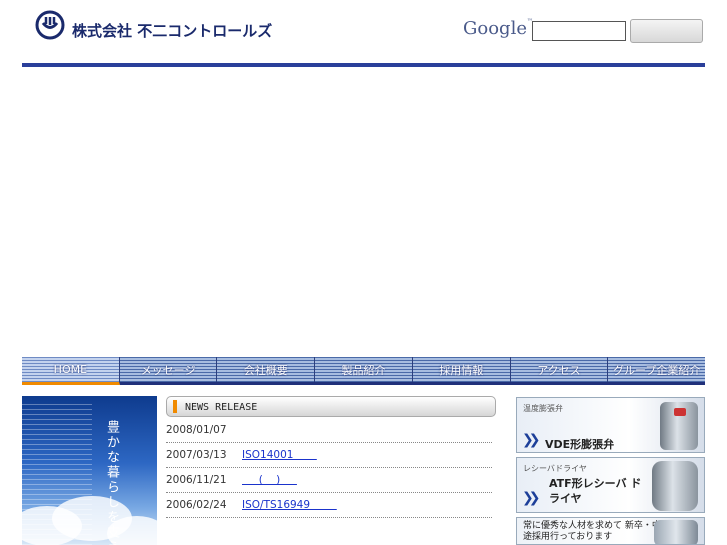 The image size is (727, 545). I want to click on promo-name: 常に優秀な人材を求めて 新卒・中途採用行っております, so click(592, 531).